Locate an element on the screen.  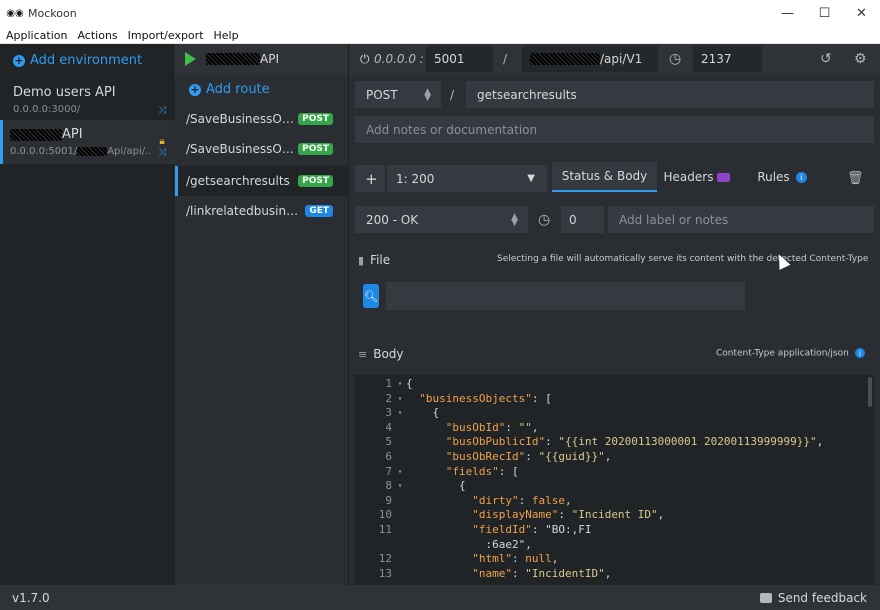
route-path: /getsearchresults is located at coordinates (238, 181).